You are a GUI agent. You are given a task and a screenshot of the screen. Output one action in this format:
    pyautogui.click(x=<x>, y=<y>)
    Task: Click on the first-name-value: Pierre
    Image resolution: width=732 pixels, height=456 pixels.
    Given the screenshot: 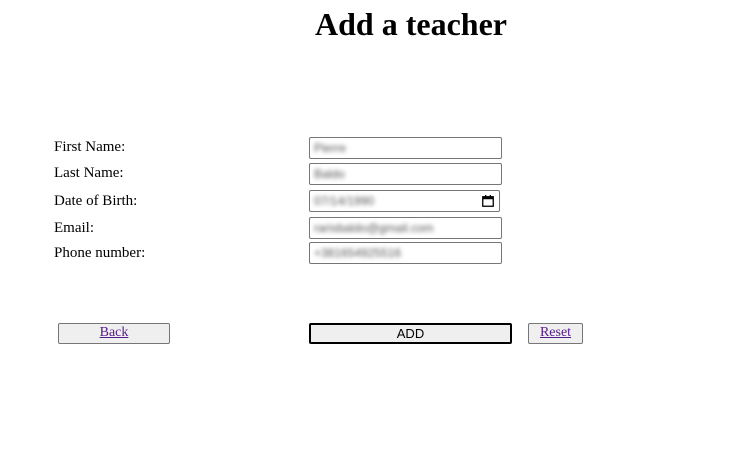 What is the action you would take?
    pyautogui.click(x=330, y=148)
    